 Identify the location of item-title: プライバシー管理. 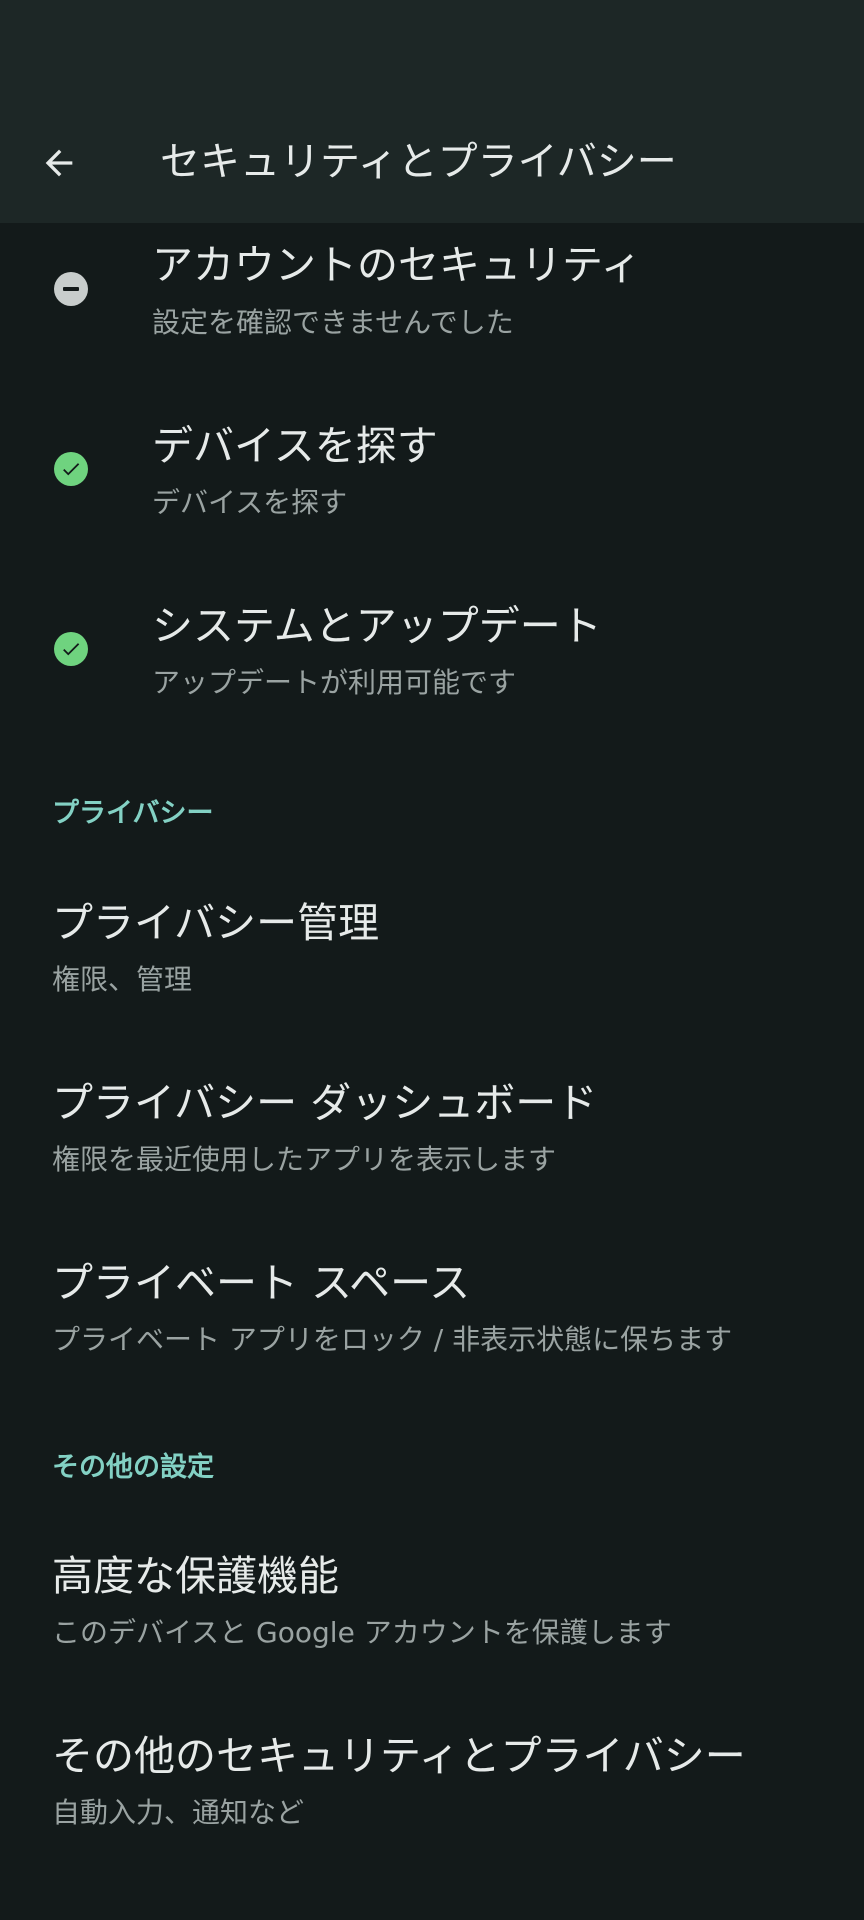
(216, 923).